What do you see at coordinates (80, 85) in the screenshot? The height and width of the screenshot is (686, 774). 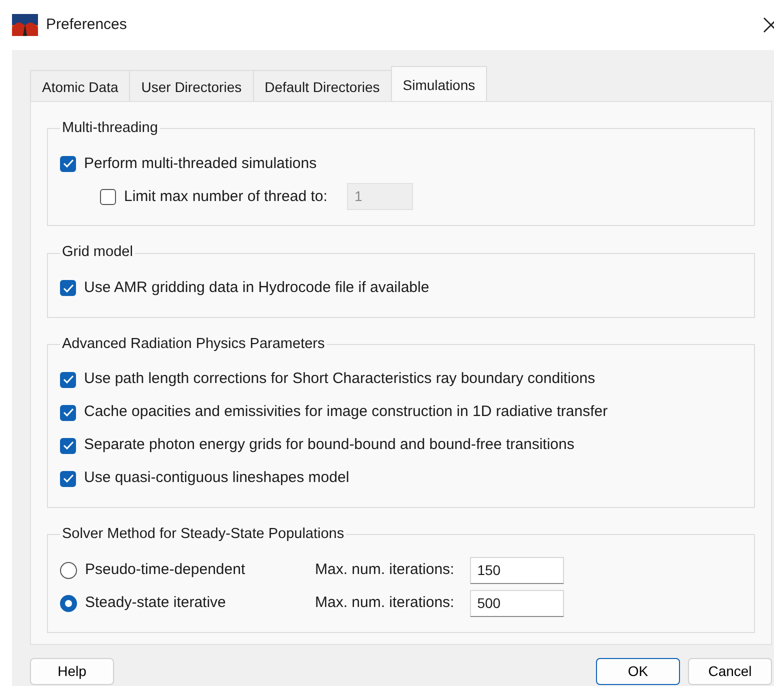 I see `tab: Atomic Data` at bounding box center [80, 85].